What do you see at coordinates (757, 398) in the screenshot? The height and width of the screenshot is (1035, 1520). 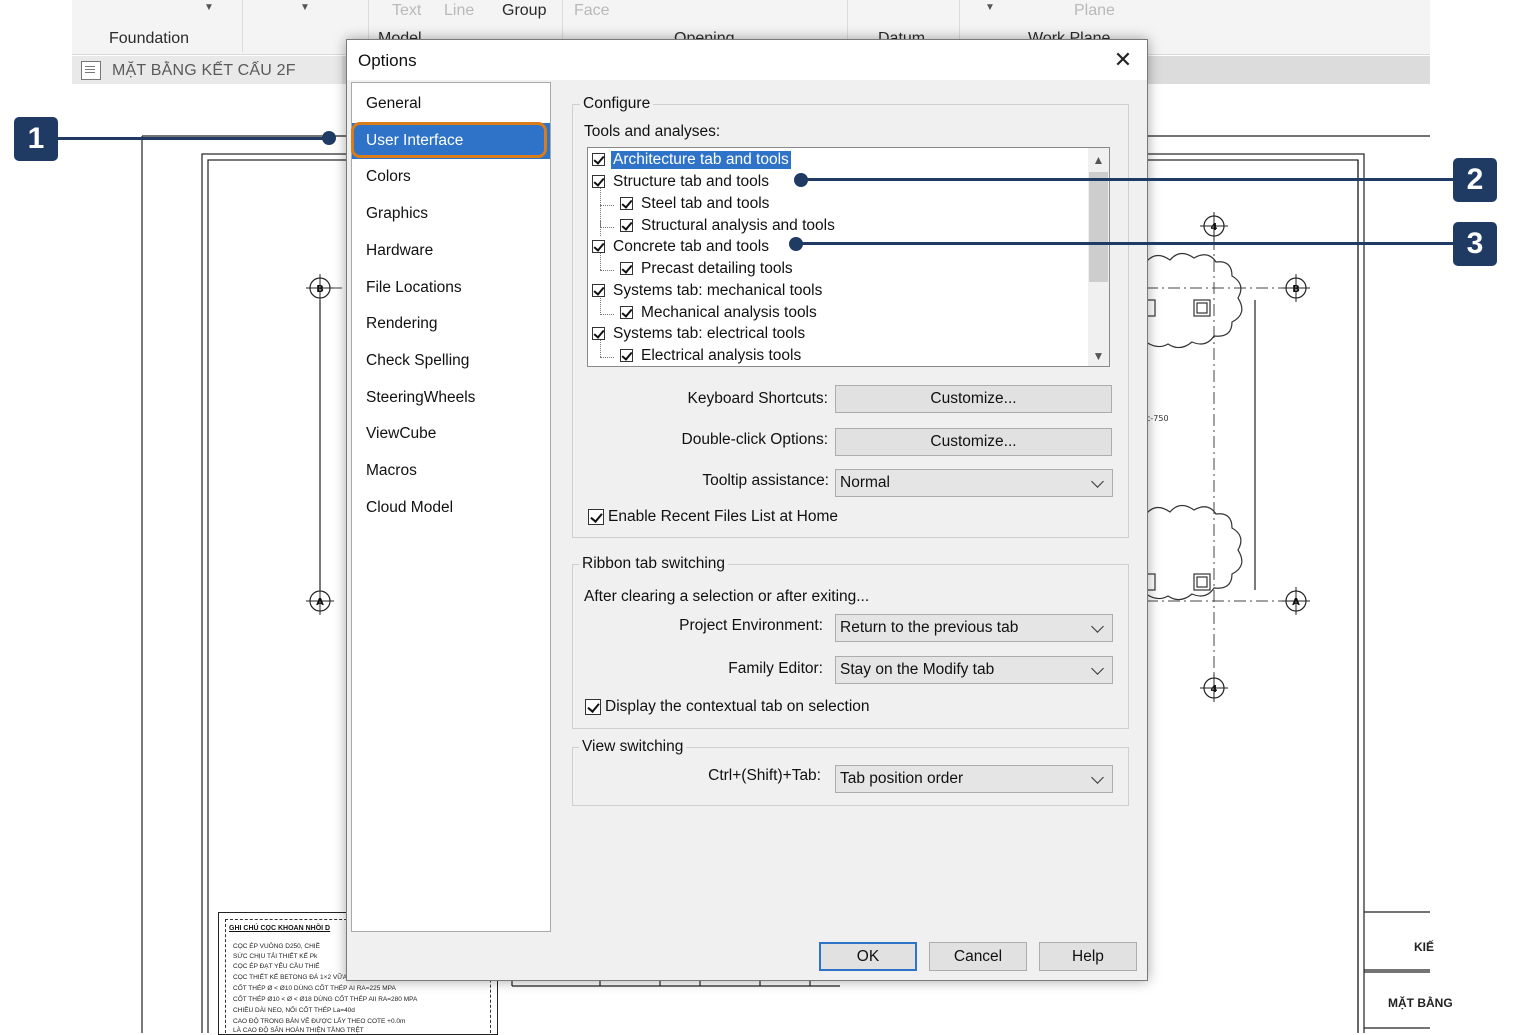 I see `keyboard-shortcuts-label: Keyboard Shortcuts:` at bounding box center [757, 398].